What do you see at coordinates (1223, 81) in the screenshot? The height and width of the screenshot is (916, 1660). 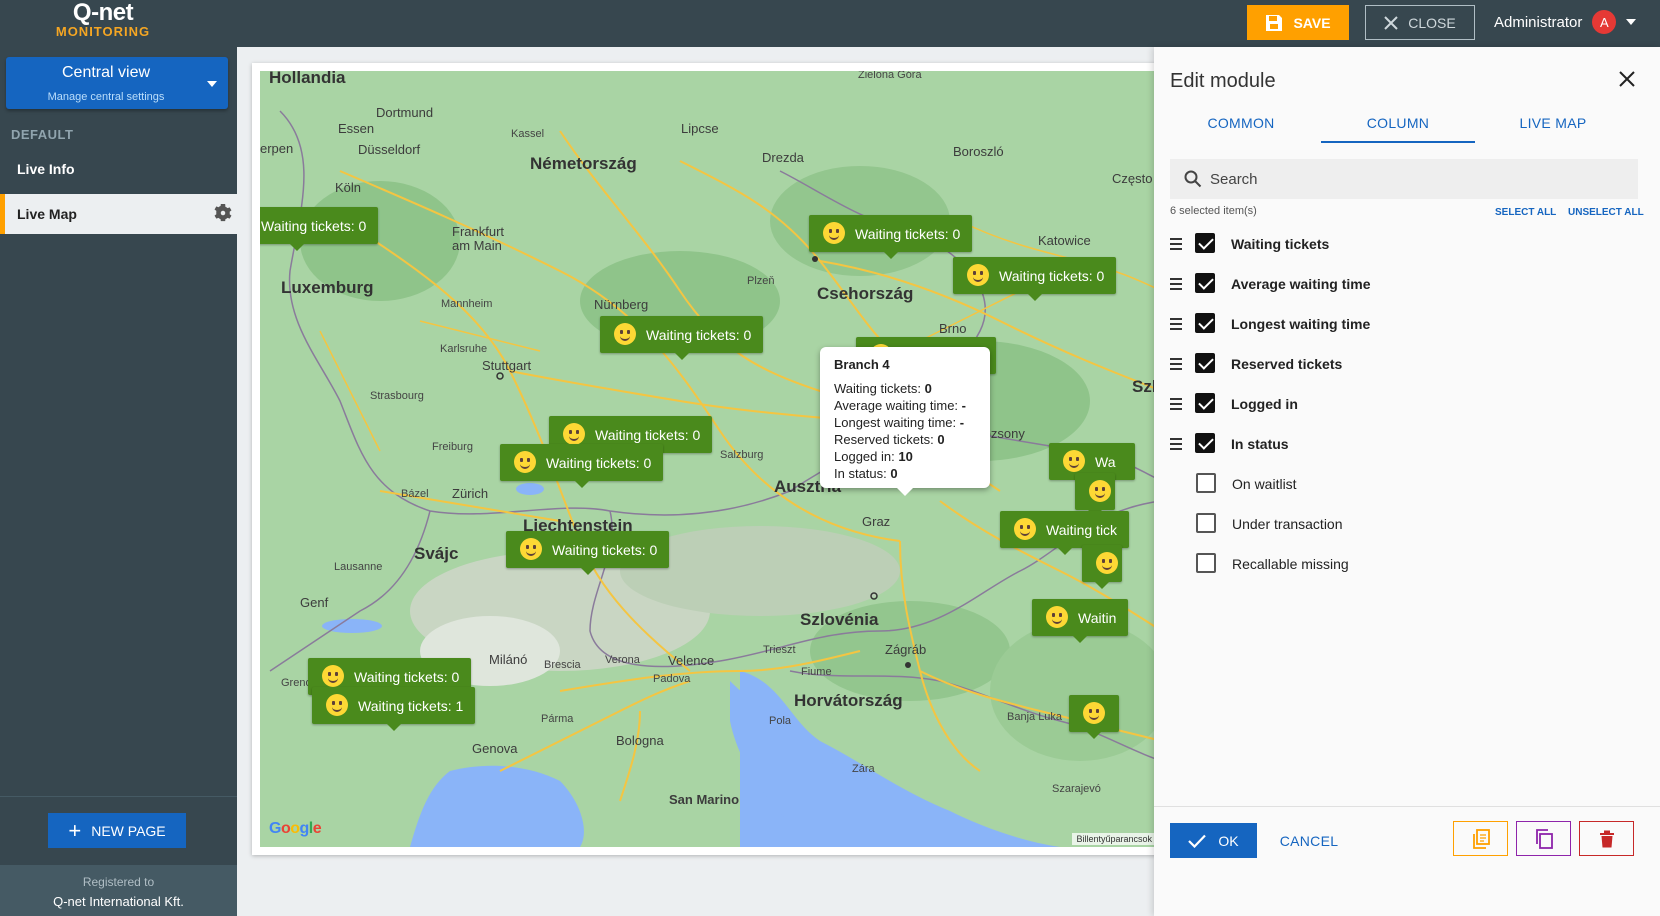 I see `panel-title: Edit module` at bounding box center [1223, 81].